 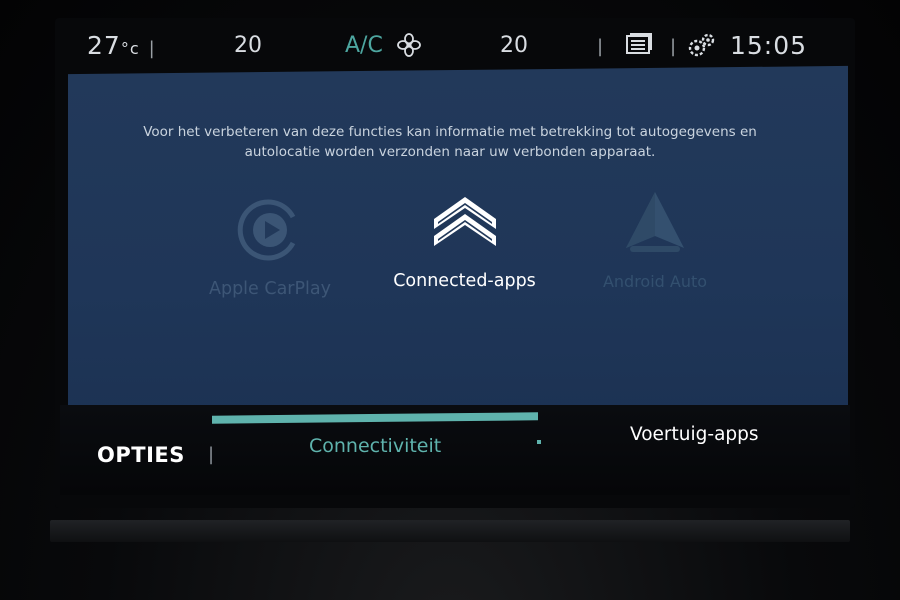 What do you see at coordinates (270, 232) in the screenshot?
I see `carplay-play-icon` at bounding box center [270, 232].